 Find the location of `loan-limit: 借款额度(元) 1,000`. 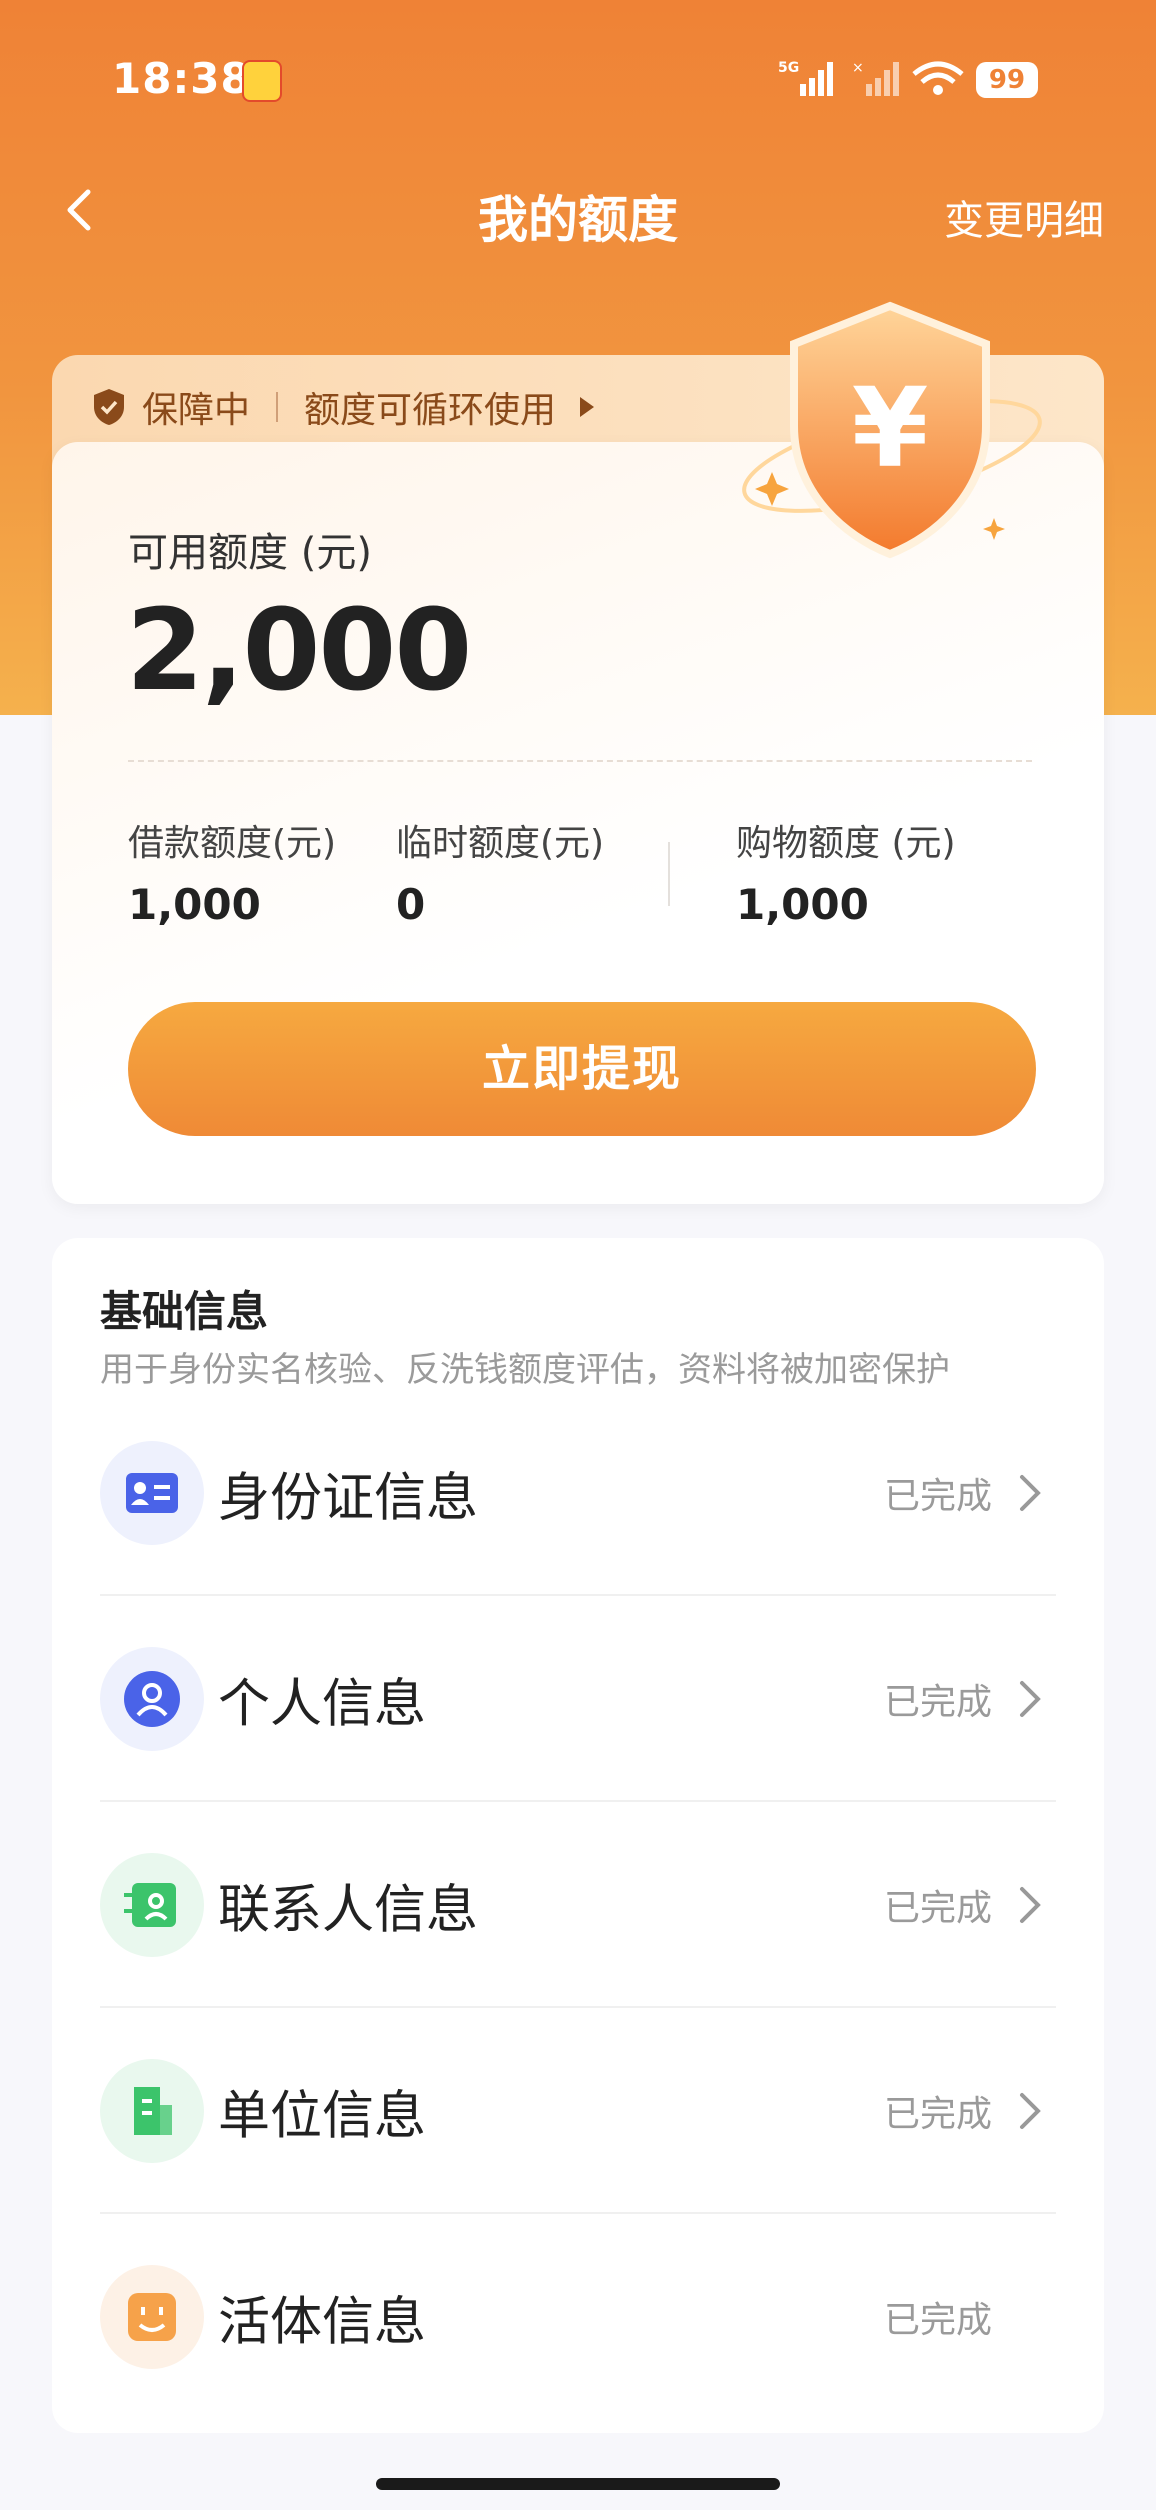

loan-limit: 借款额度(元) 1,000 is located at coordinates (232, 871).